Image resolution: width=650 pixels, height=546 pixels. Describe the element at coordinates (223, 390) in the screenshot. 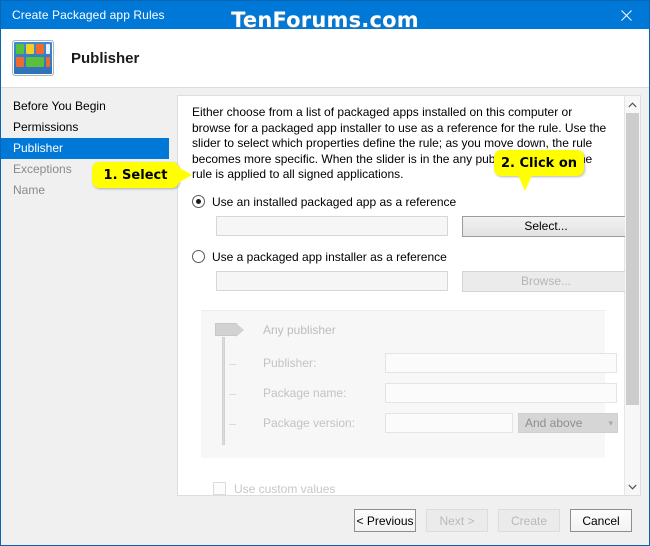

I see `slider-track` at that location.